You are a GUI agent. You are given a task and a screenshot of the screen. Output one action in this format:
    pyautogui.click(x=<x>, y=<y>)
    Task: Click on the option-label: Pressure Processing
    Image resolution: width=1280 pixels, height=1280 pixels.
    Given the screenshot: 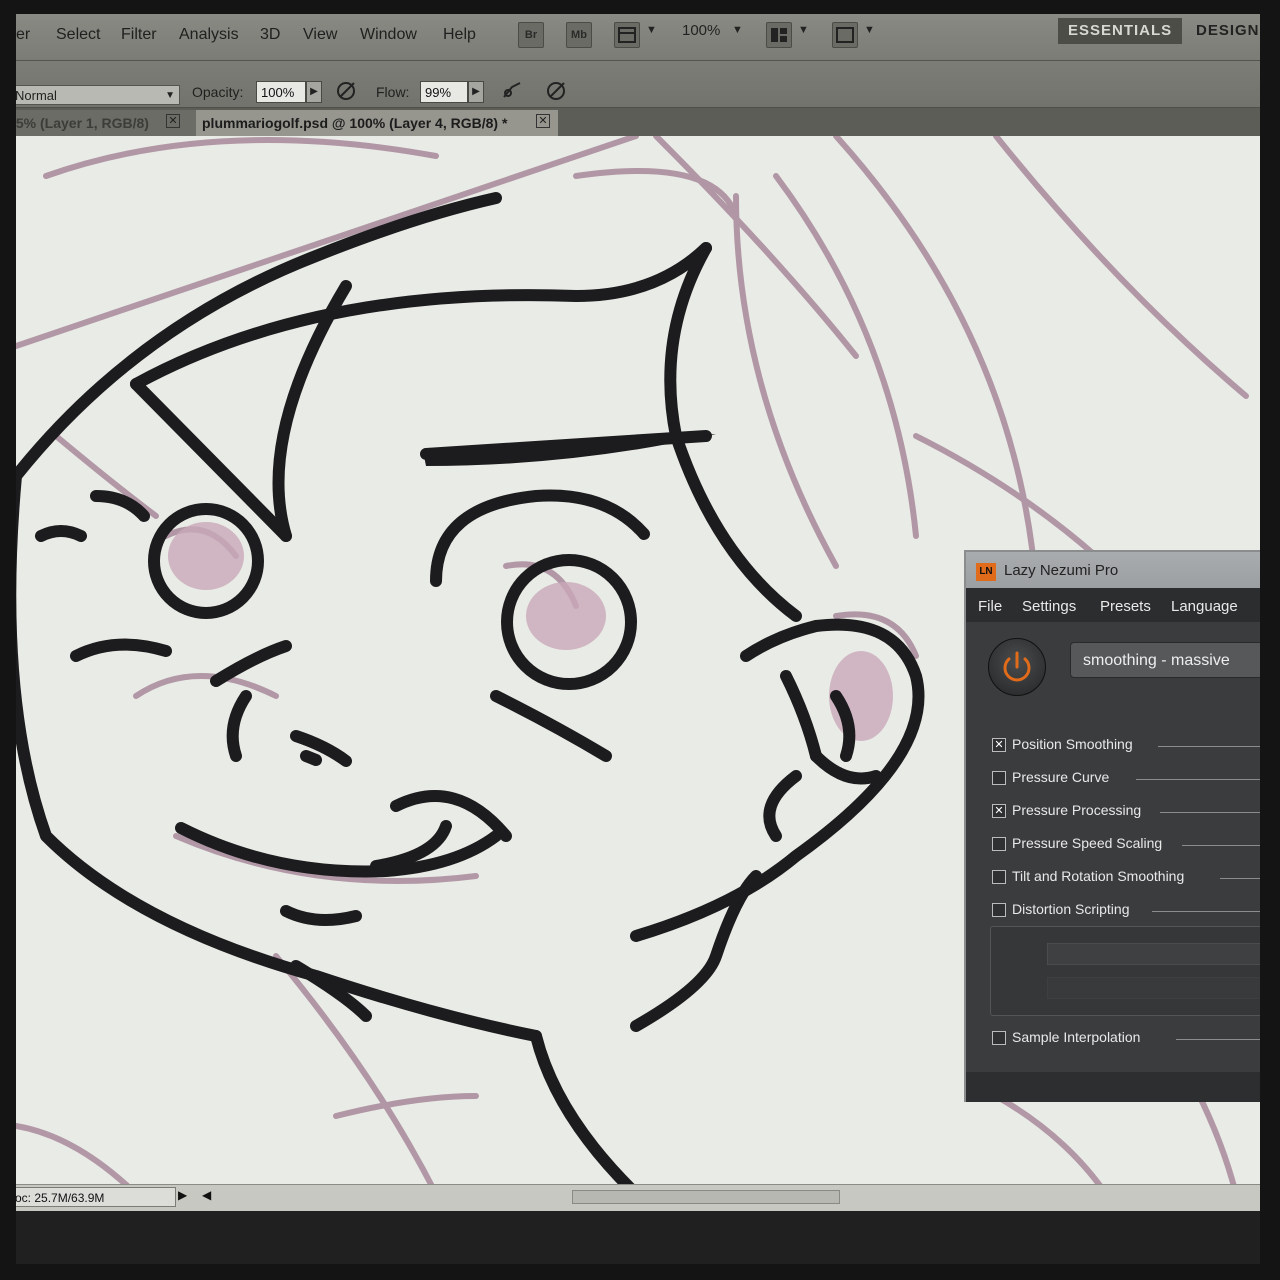 What is the action you would take?
    pyautogui.click(x=1077, y=810)
    